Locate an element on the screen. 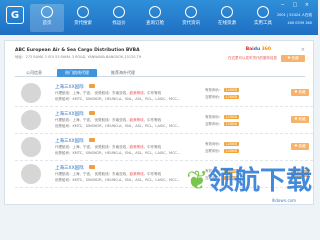 The width and height of the screenshot is (320, 240). nav-item-home: 首页 is located at coordinates (47, 18).